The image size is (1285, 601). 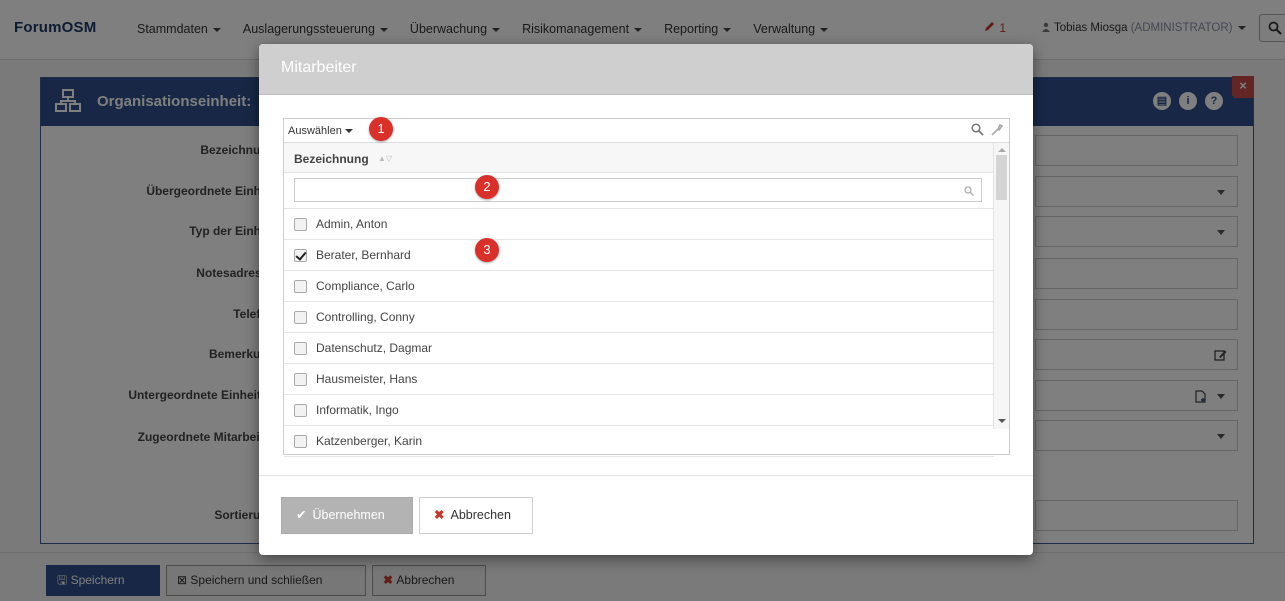 What do you see at coordinates (646, 69) in the screenshot?
I see `dialog-header: Mitarbeiter` at bounding box center [646, 69].